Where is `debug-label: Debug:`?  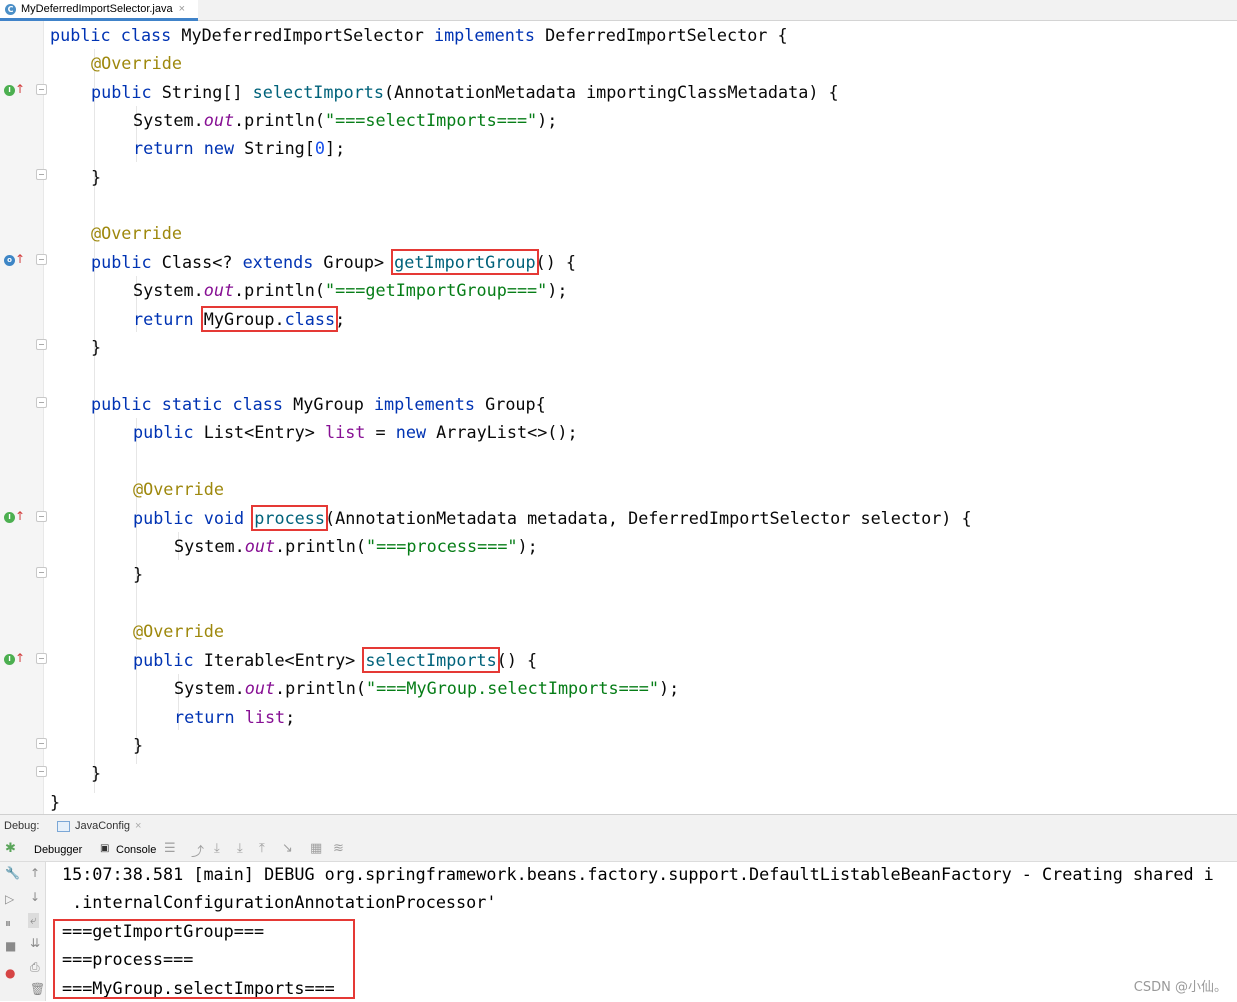 debug-label: Debug: is located at coordinates (22, 826).